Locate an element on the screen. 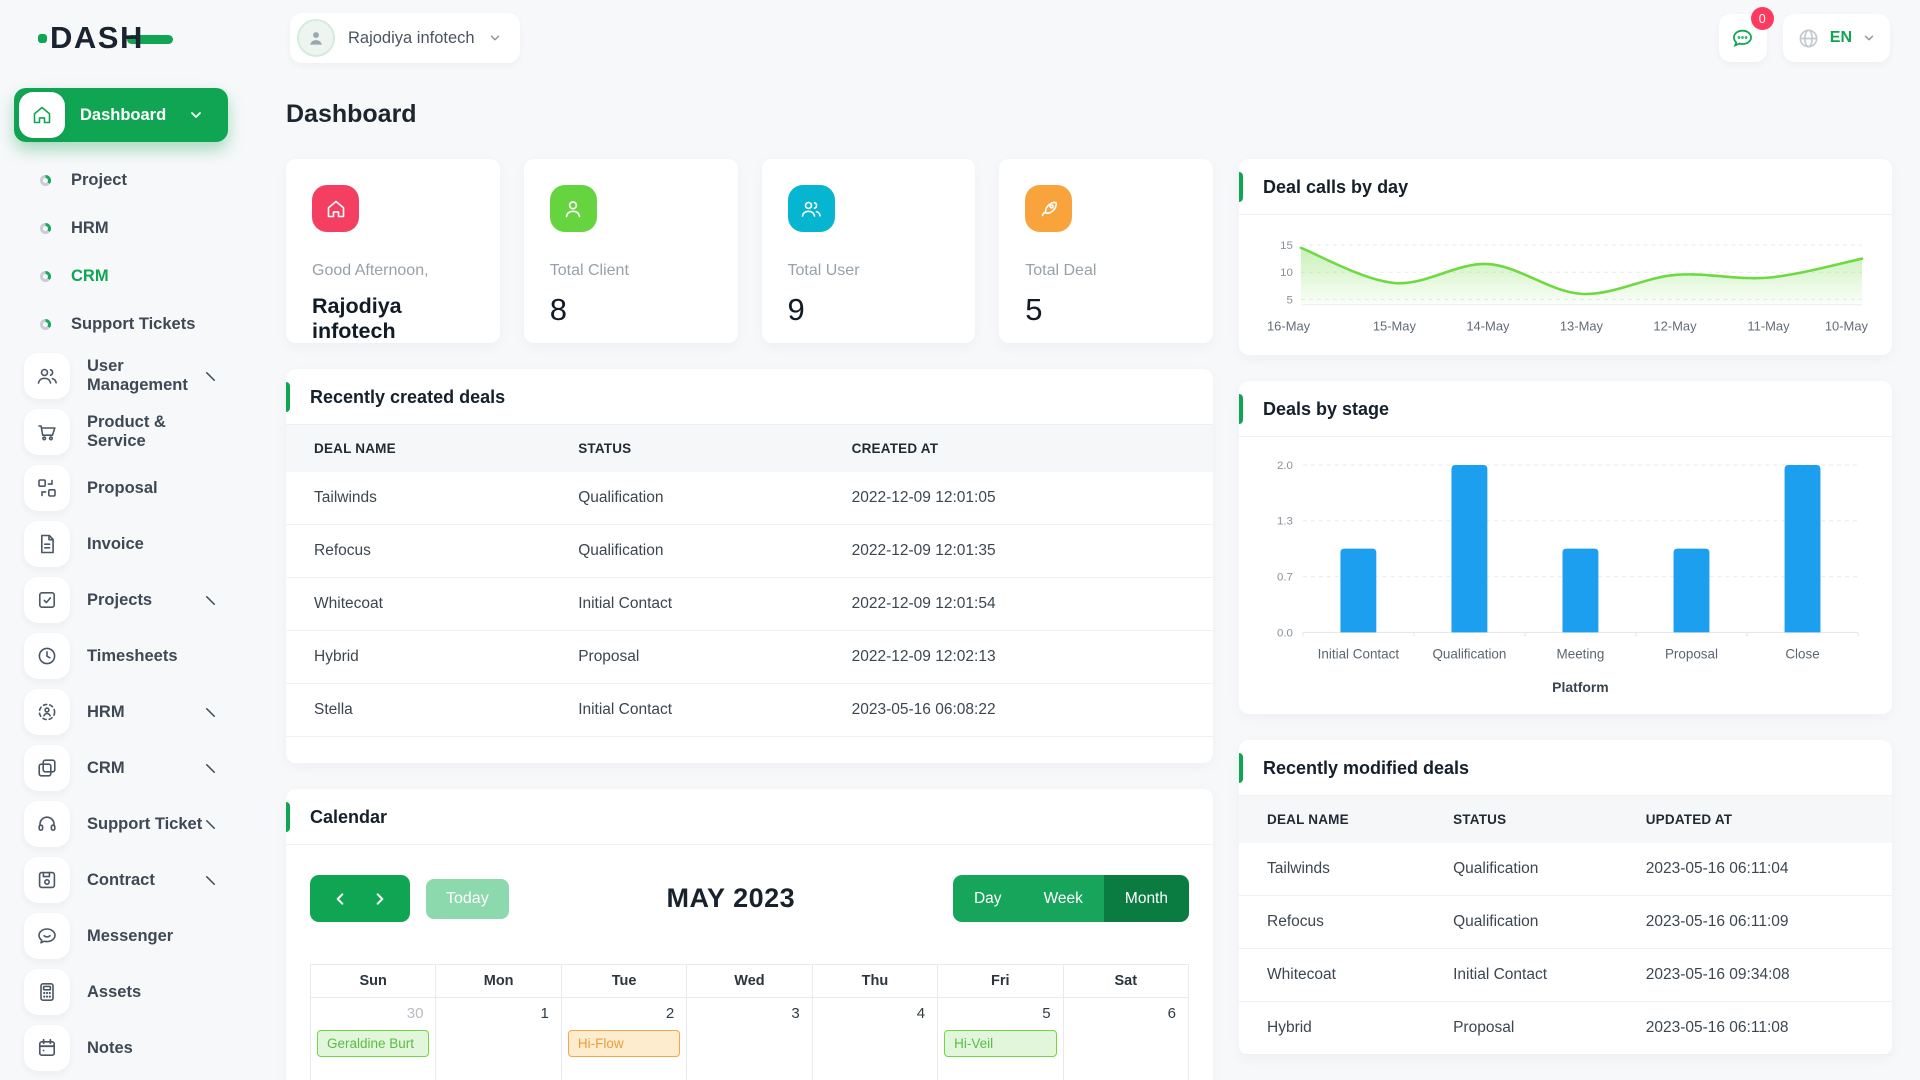 This screenshot has height=1080, width=1920. view-month-button: Month is located at coordinates (1146, 898).